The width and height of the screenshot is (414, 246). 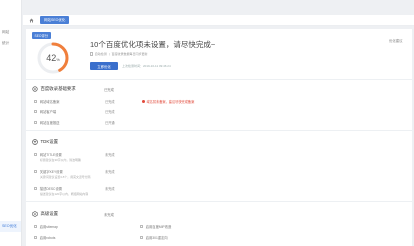 What do you see at coordinates (396, 40) in the screenshot?
I see `optimize-advice-link: 优化建议` at bounding box center [396, 40].